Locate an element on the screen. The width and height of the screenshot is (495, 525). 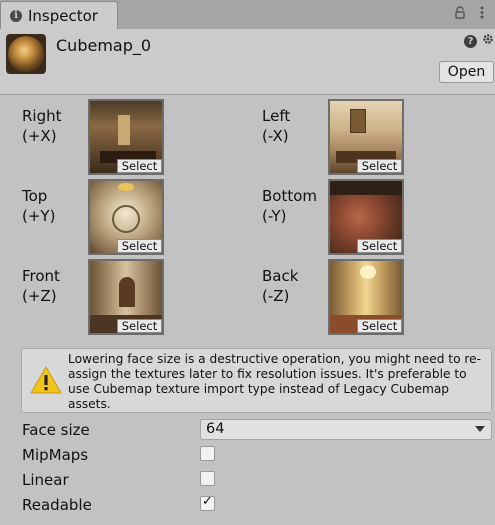
cubemap-preview-icon is located at coordinates (26, 54).